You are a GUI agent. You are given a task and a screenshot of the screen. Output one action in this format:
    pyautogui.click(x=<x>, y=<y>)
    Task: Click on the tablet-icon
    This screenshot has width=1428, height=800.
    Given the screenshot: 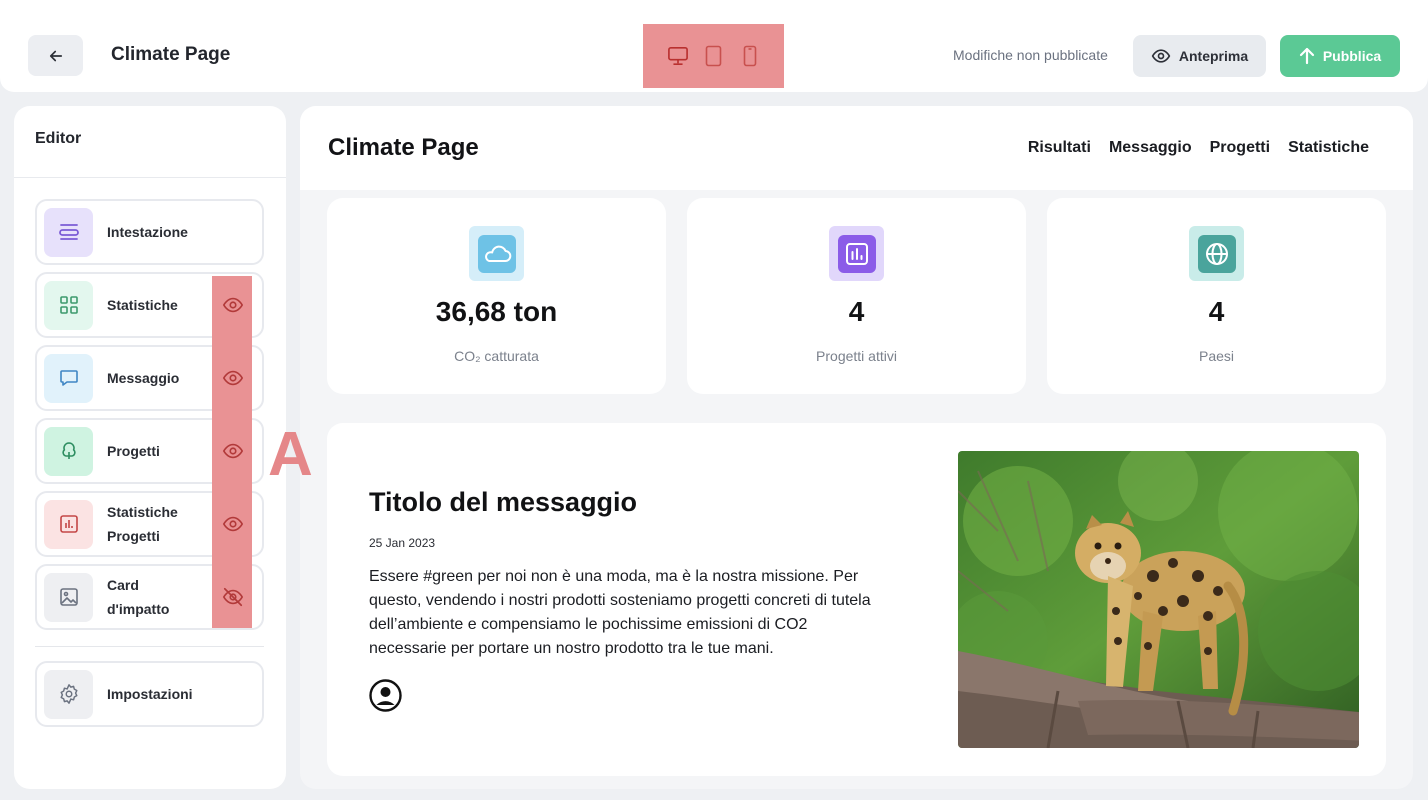 What is the action you would take?
    pyautogui.click(x=713, y=56)
    